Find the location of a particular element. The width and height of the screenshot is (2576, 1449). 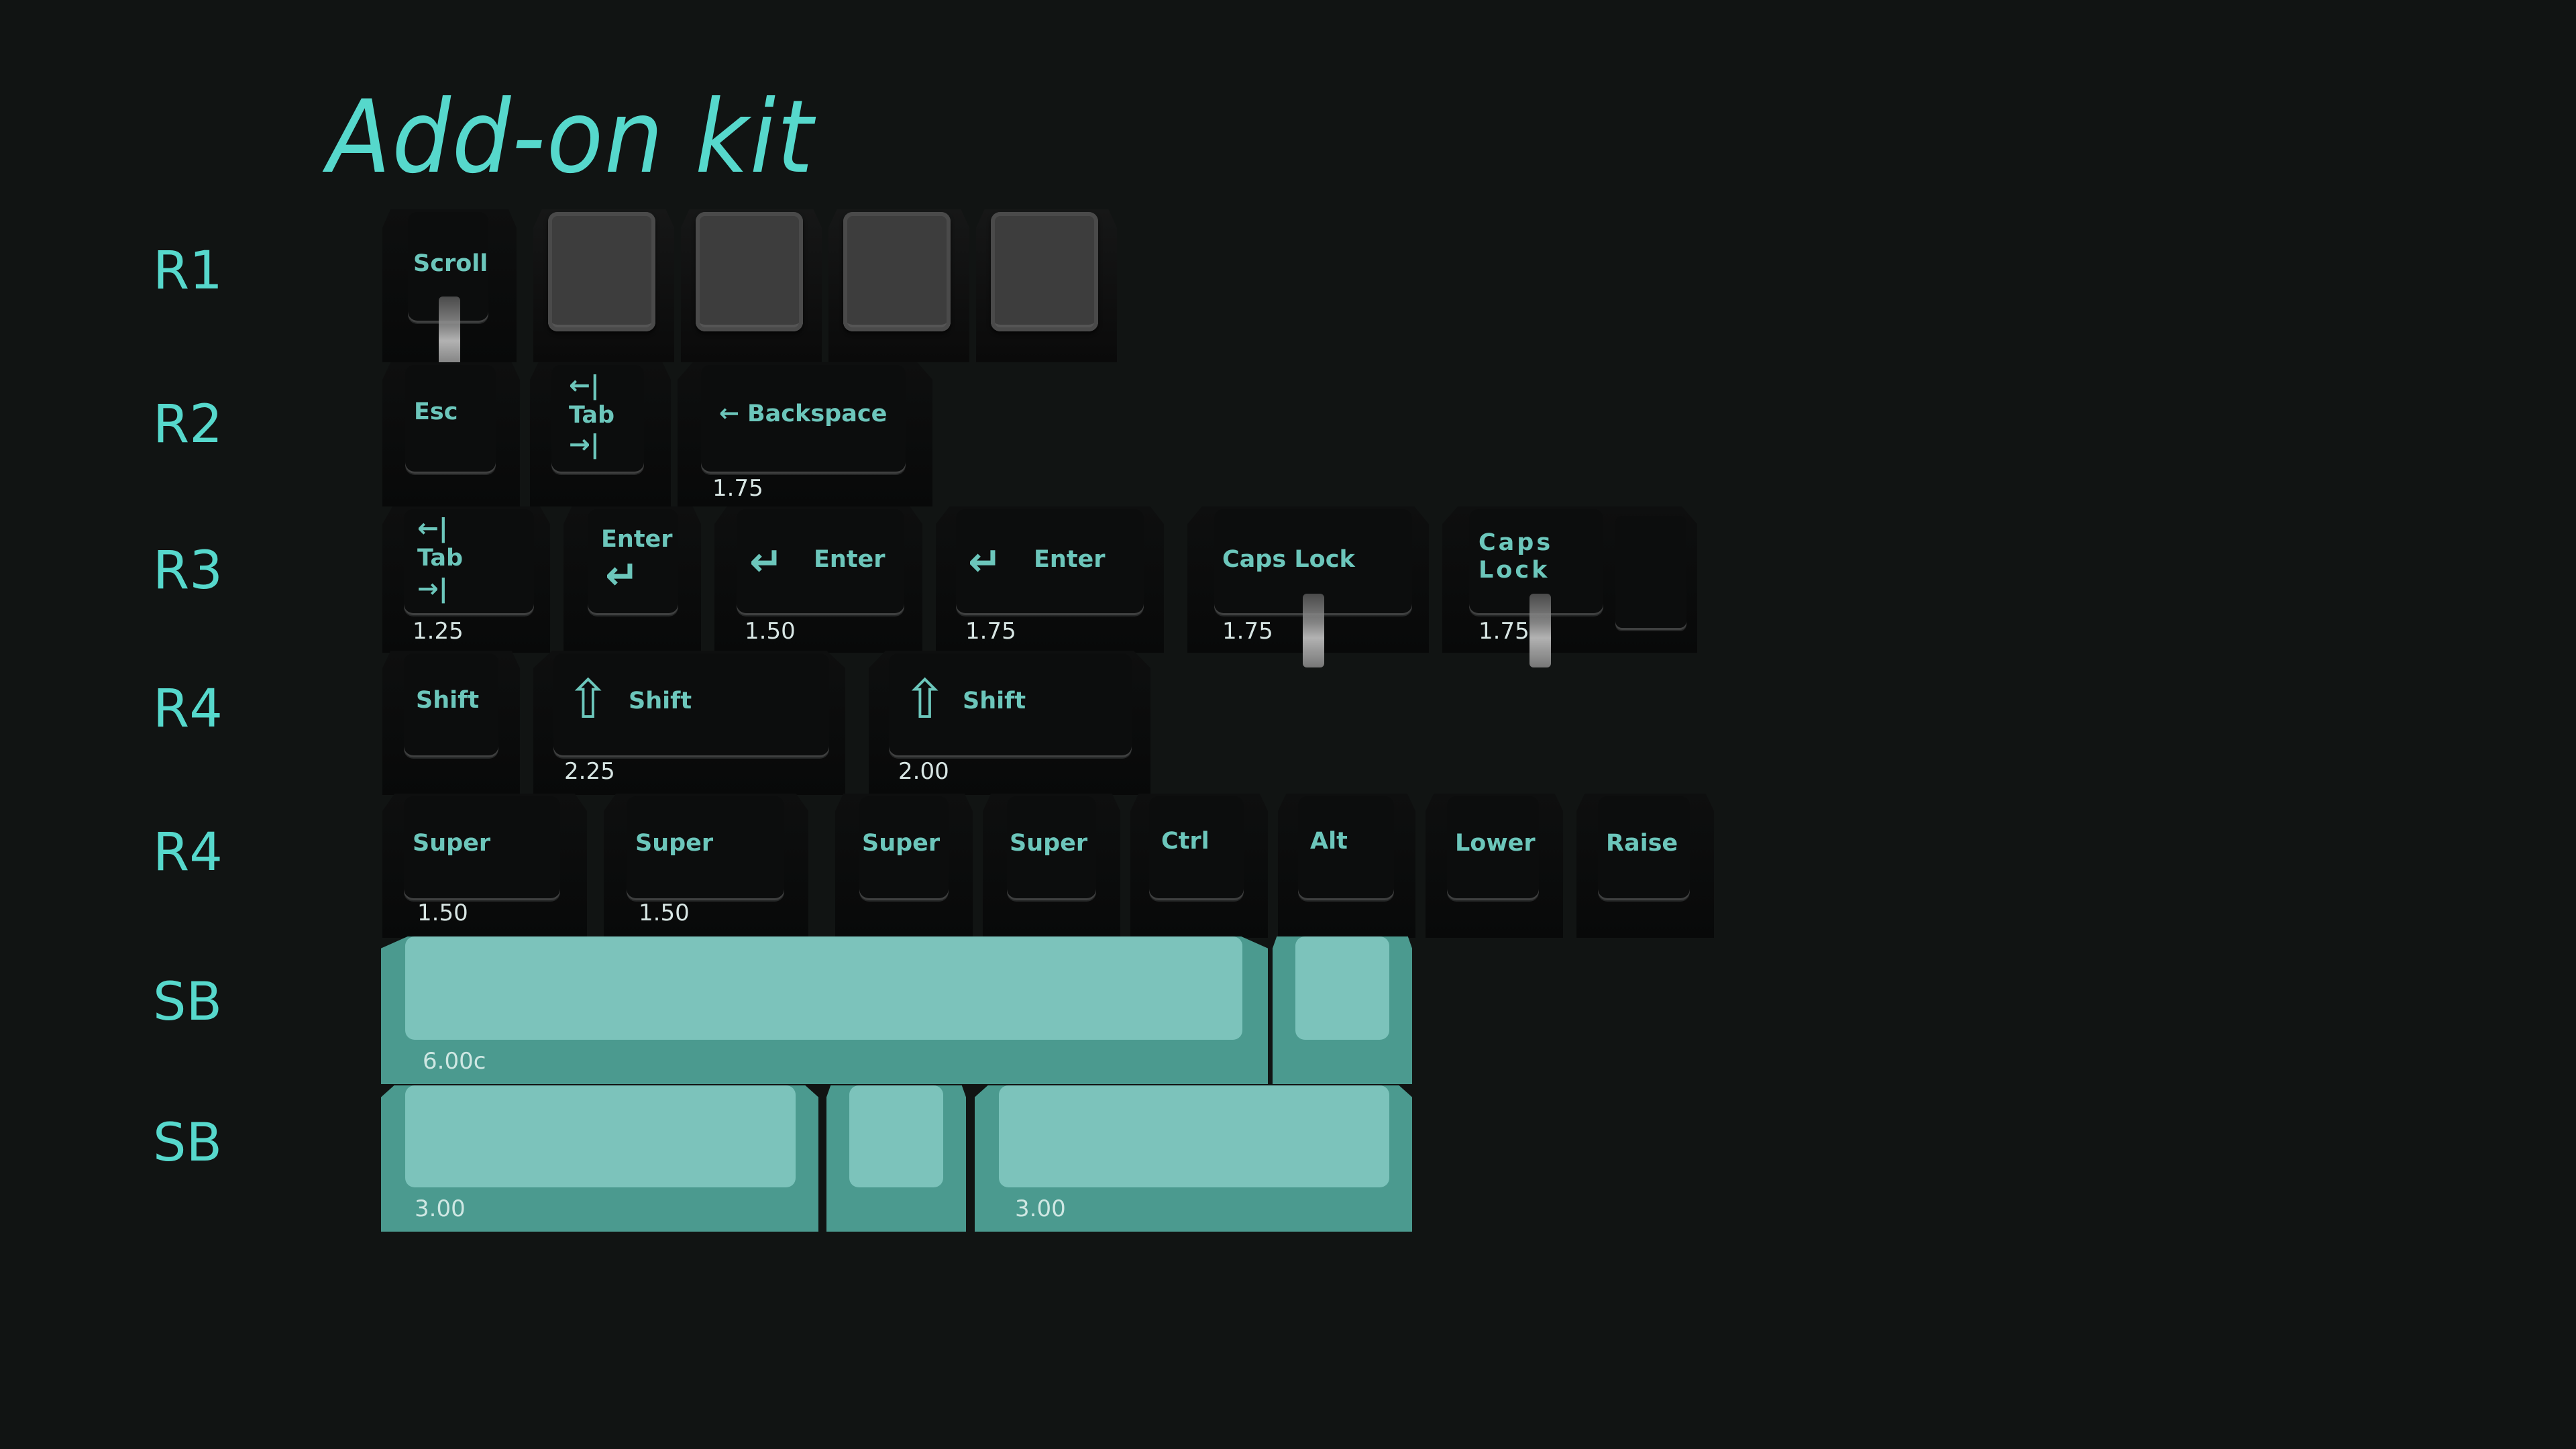

row-label-r3: R3 is located at coordinates (188, 571).